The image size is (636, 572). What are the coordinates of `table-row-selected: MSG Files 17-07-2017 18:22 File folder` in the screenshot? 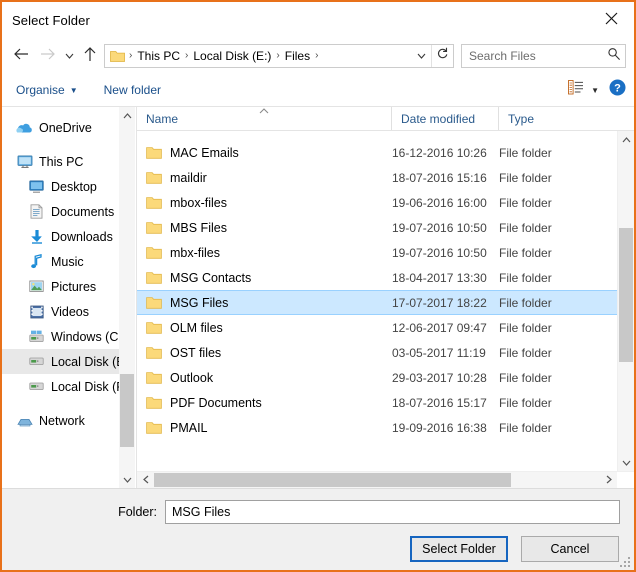 It's located at (377, 302).